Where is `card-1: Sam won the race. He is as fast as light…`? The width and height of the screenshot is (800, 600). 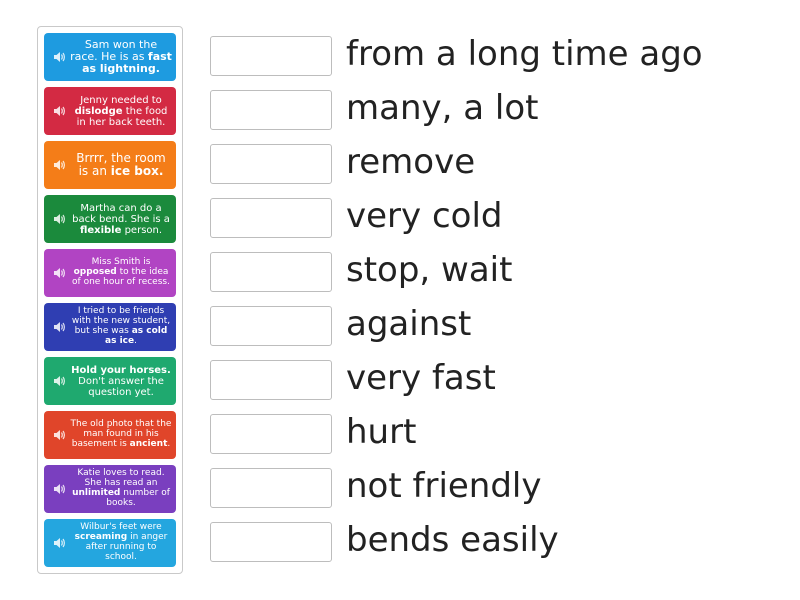 card-1: Sam won the race. He is as fast as light… is located at coordinates (110, 57).